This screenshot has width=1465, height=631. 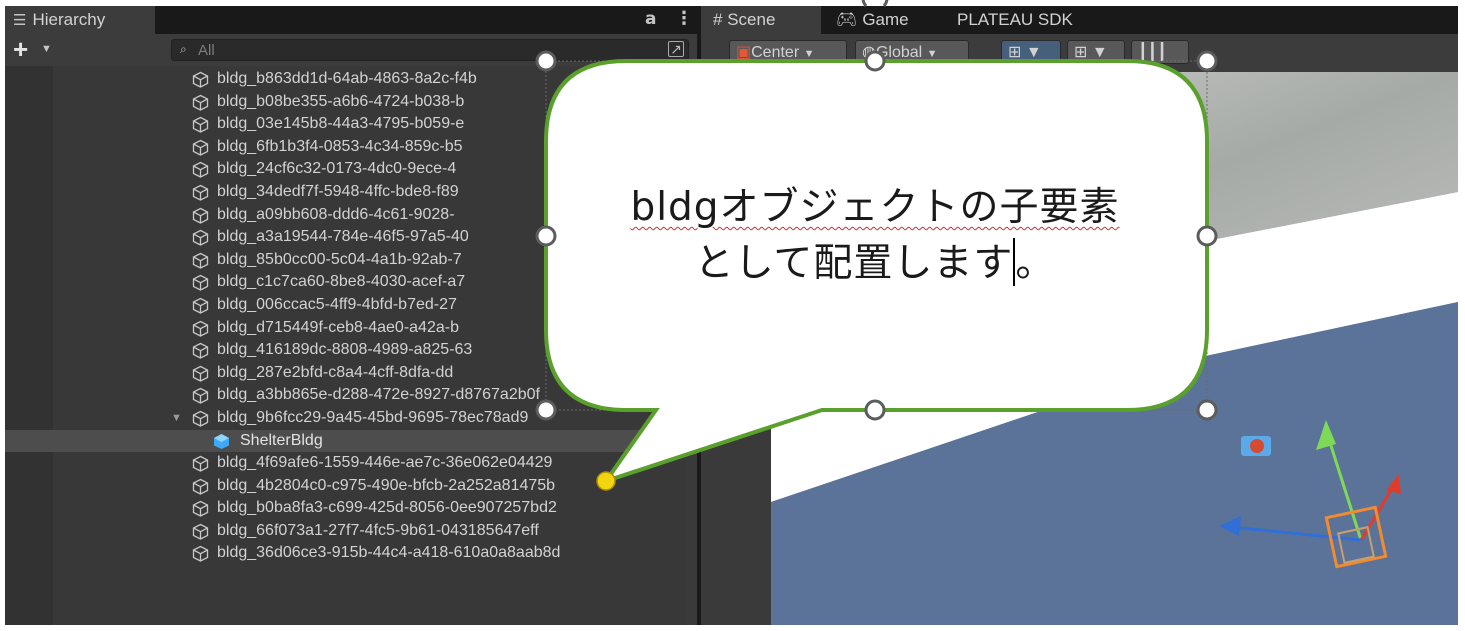 I want to click on callout-text: bldgオブジェクトの子要素 として配置します。, so click(x=875, y=236).